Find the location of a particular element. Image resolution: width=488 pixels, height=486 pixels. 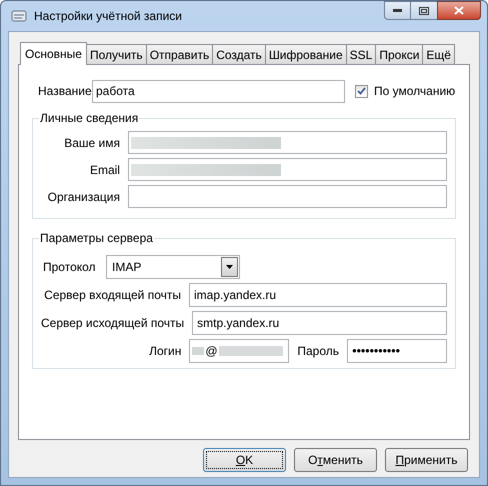

tab: Прокси is located at coordinates (400, 54).